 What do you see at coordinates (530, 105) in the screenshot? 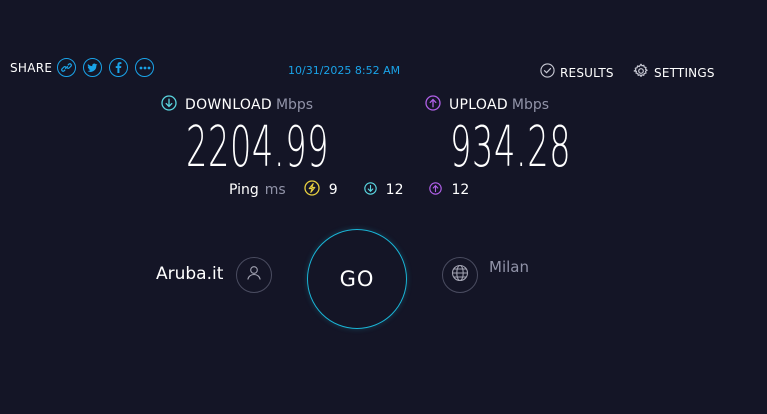
I see `upload-unit: Mbps` at bounding box center [530, 105].